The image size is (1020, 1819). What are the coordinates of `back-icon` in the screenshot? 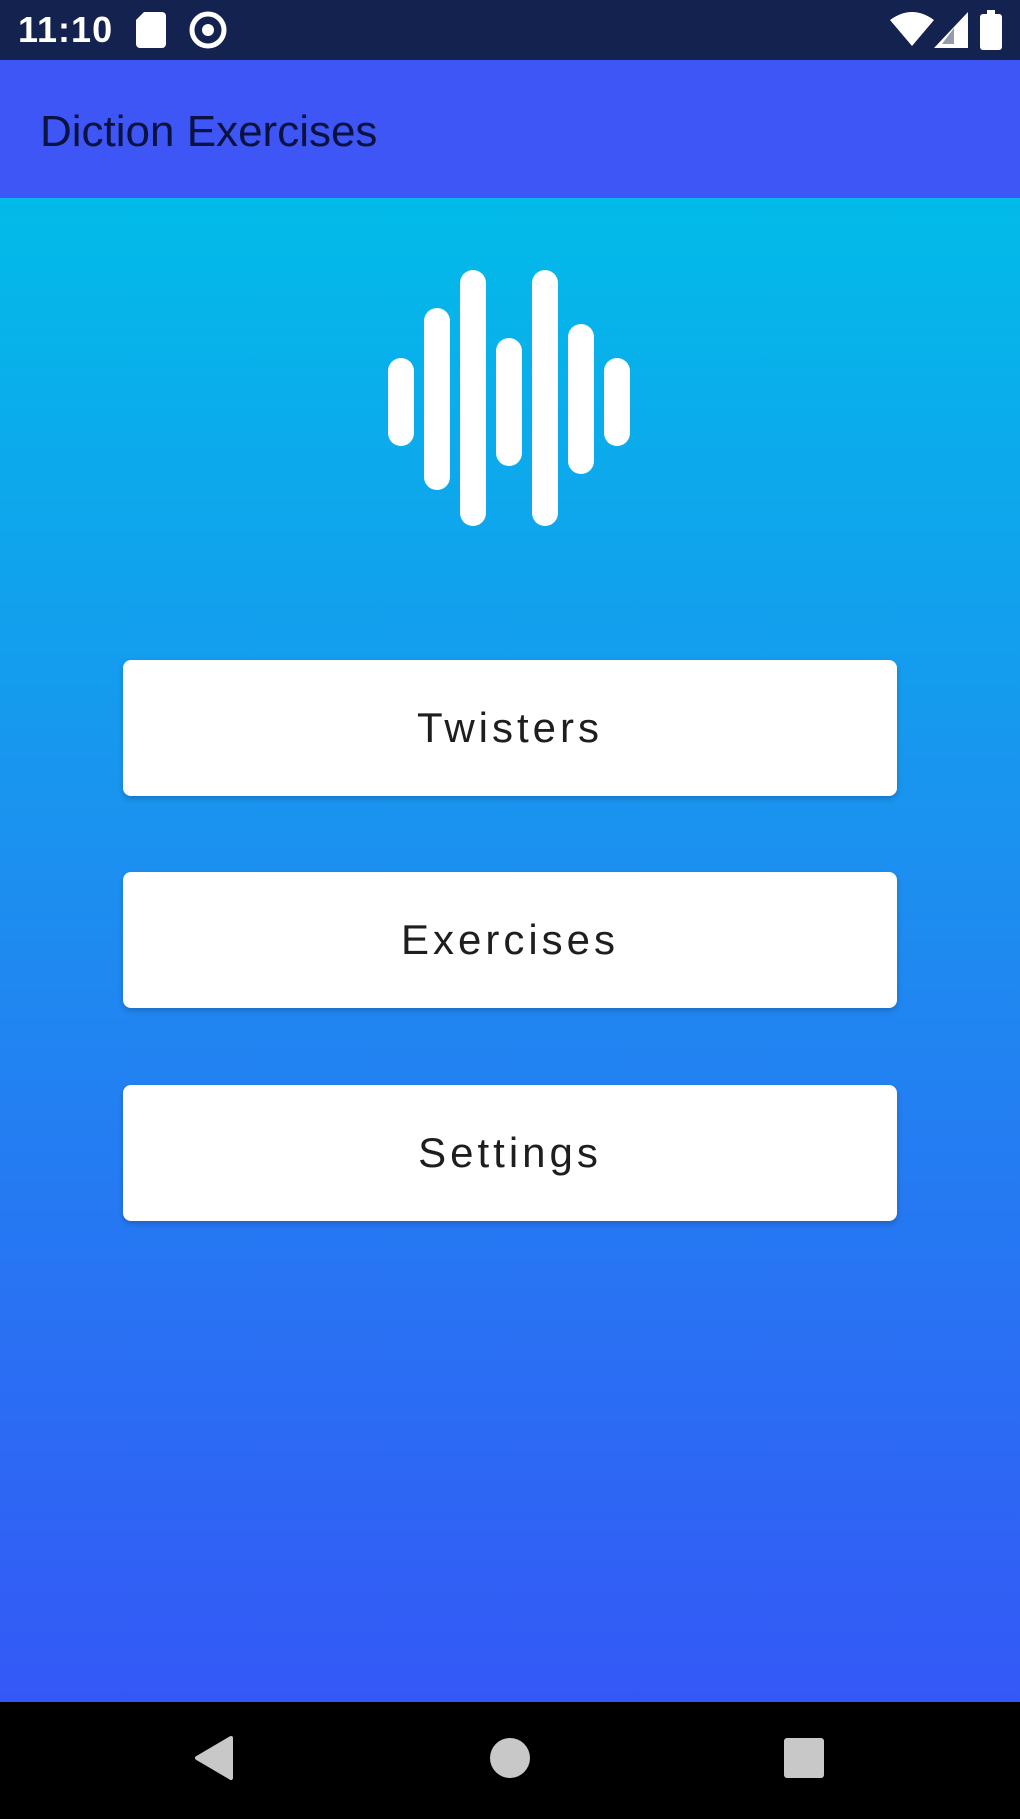 It's located at (213, 1760).